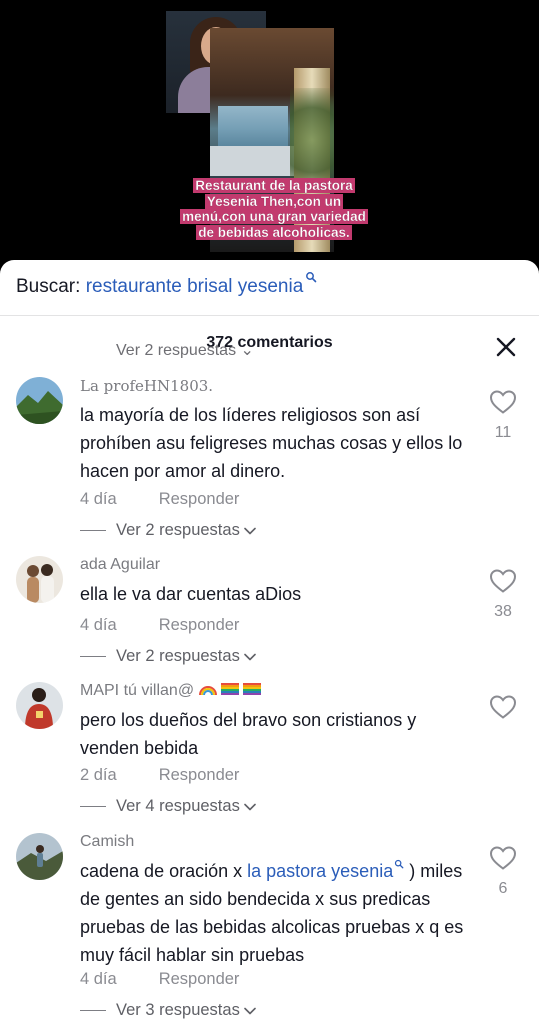  I want to click on like-count: 11, so click(503, 432).